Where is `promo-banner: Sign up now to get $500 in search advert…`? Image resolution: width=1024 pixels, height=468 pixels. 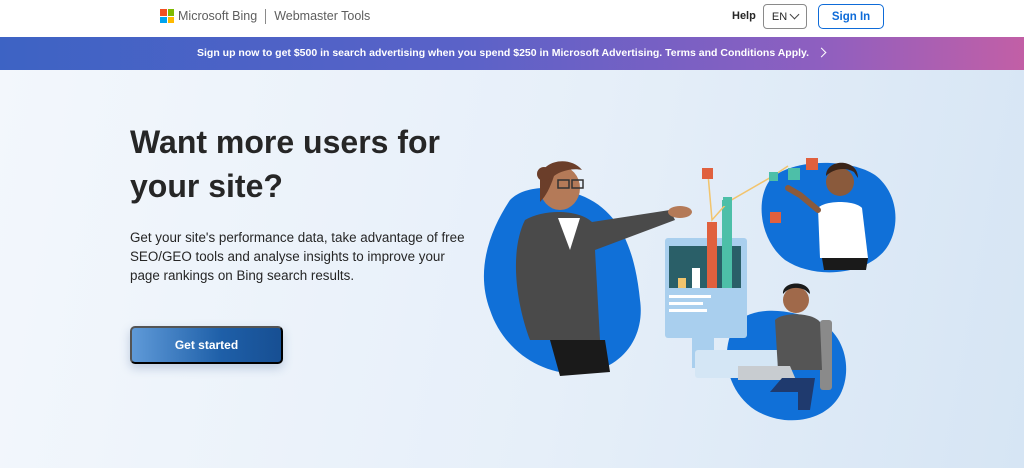
promo-banner: Sign up now to get $500 in search advert… is located at coordinates (512, 53).